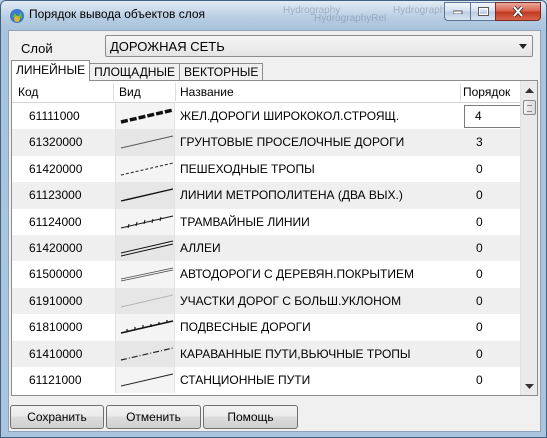 This screenshot has height=438, width=547. I want to click on help-button: Помощь, so click(250, 417).